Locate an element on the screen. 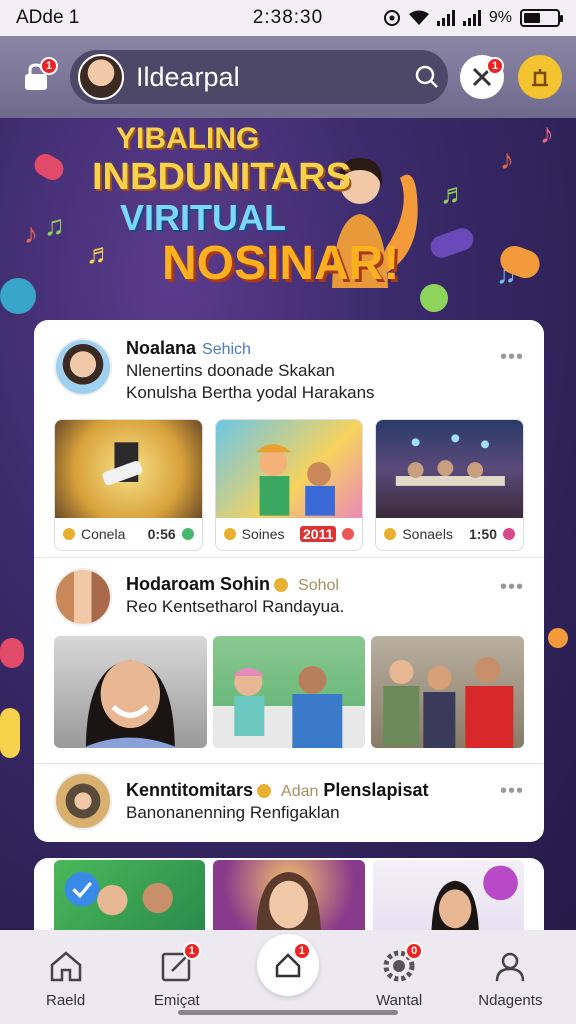 The width and height of the screenshot is (576, 1024). compose-button: 1 is located at coordinates (287, 965).